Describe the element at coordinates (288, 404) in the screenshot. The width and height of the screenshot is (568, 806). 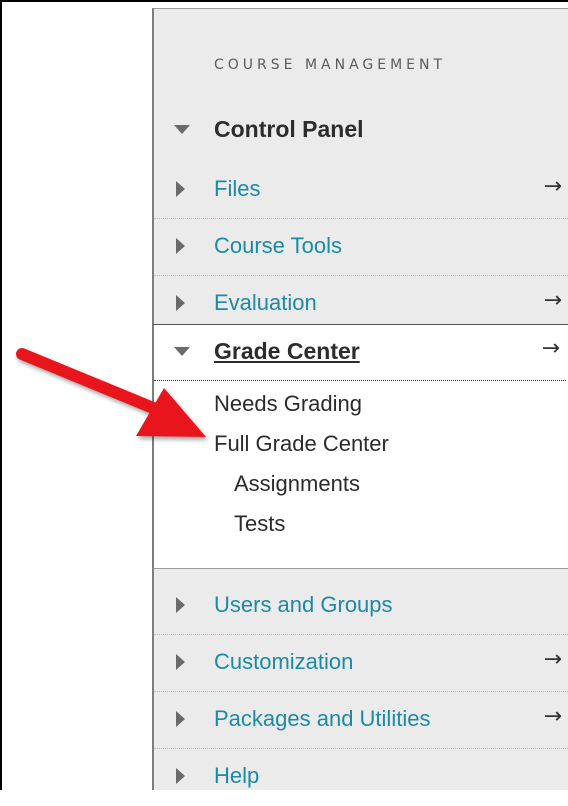
I see `submenu-needs-grading: Needs Grading` at that location.